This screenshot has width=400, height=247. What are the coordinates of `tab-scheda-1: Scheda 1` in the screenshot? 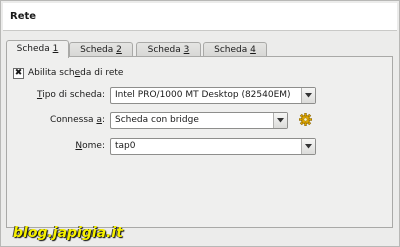 It's located at (37, 49).